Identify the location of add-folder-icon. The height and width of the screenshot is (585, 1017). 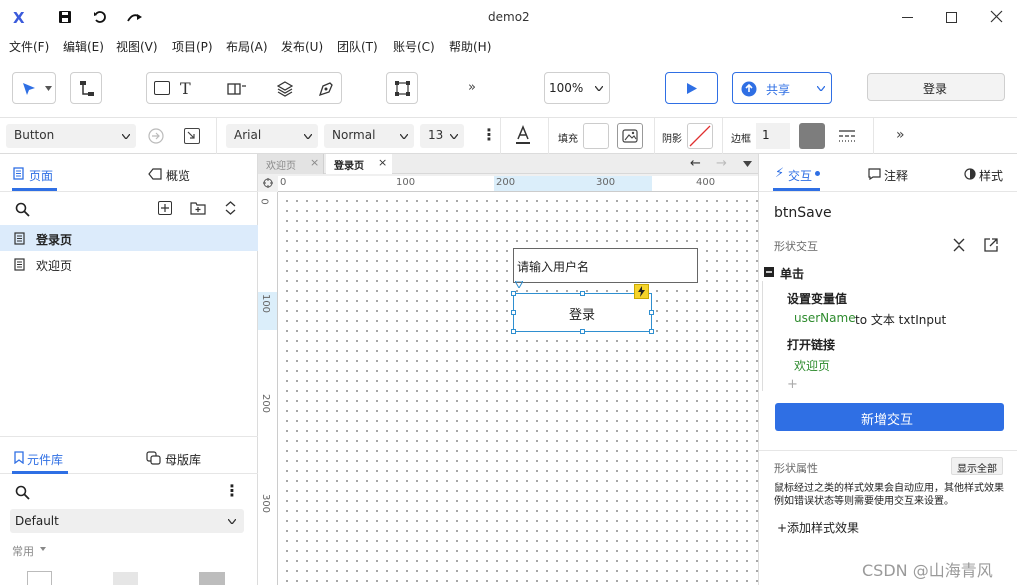
(198, 208).